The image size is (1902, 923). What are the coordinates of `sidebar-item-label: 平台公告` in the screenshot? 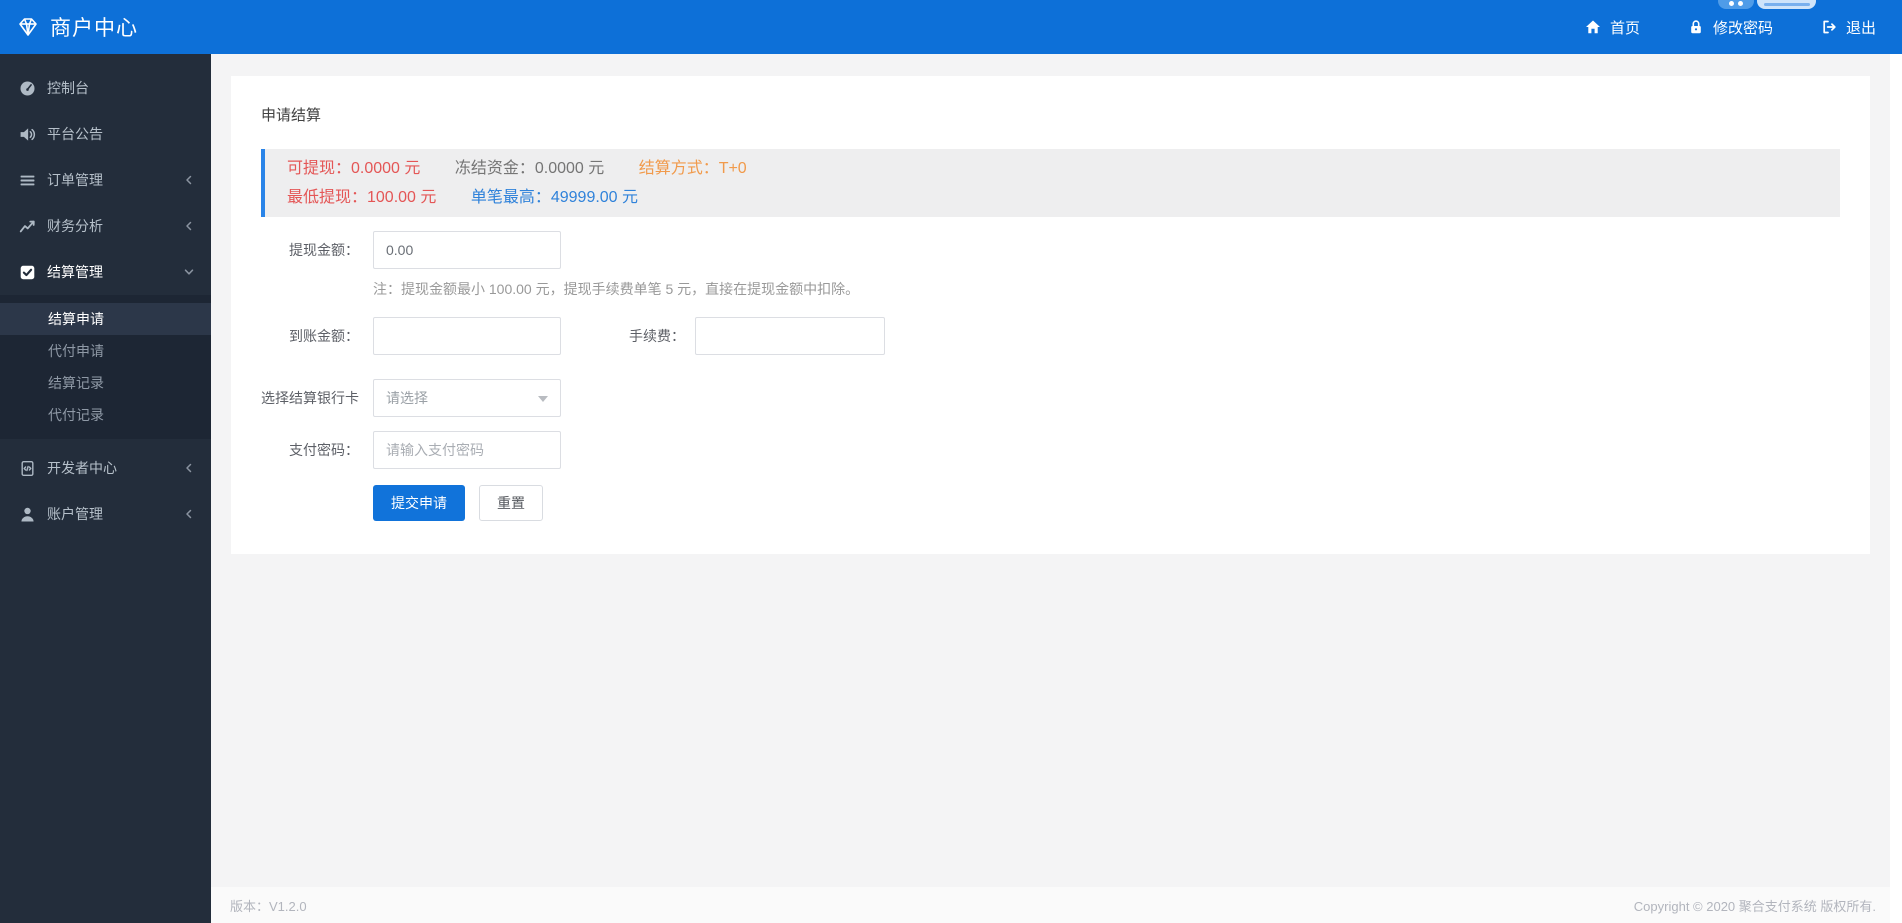 It's located at (75, 134).